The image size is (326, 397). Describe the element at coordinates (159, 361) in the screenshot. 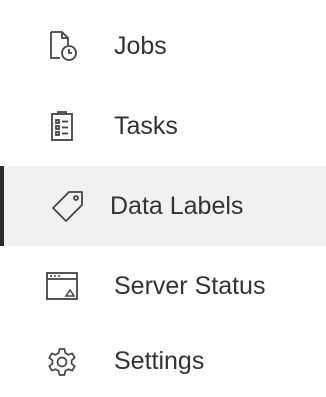

I see `sidebar-item-label: Settings` at that location.